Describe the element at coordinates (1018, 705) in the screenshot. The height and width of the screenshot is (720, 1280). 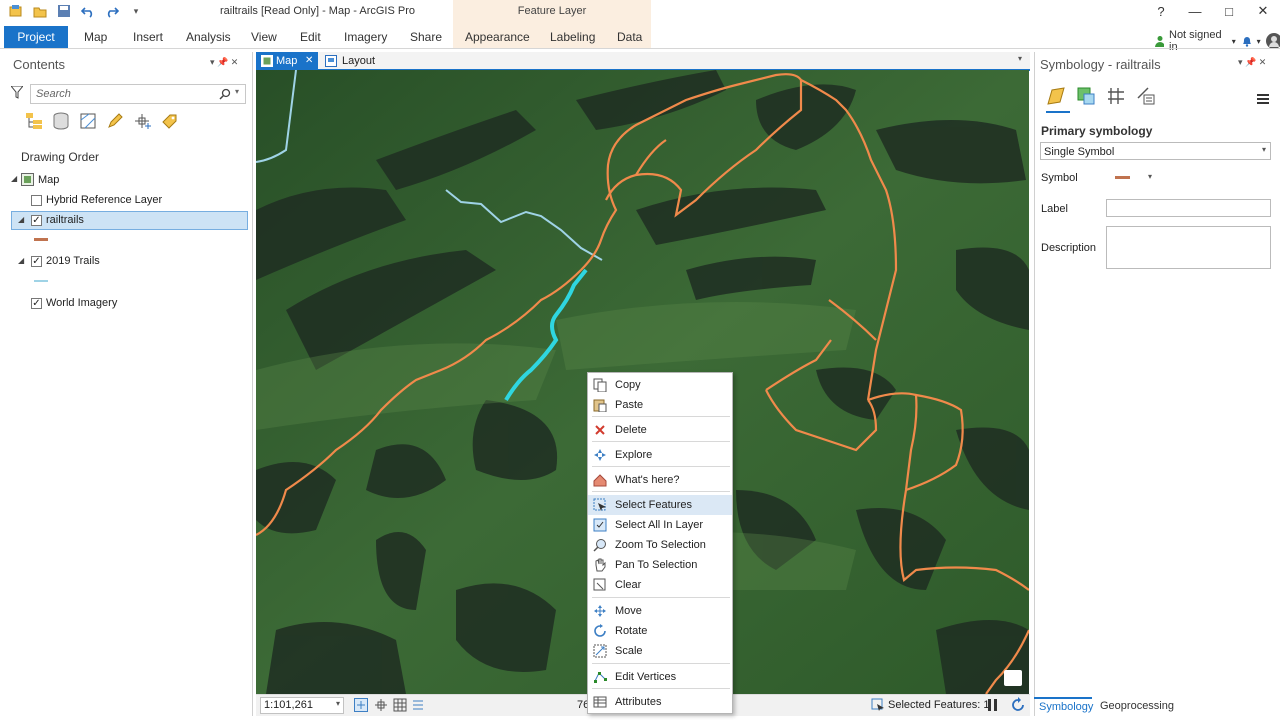
I see `refresh-icon` at that location.